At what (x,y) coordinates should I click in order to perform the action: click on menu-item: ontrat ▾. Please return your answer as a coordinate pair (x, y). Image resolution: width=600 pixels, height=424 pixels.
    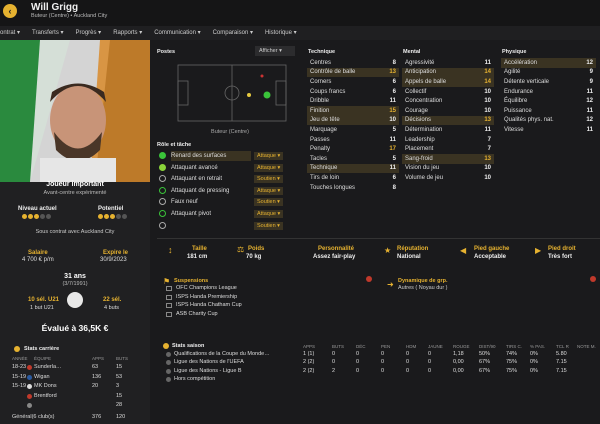
    Looking at the image, I should click on (10, 33).